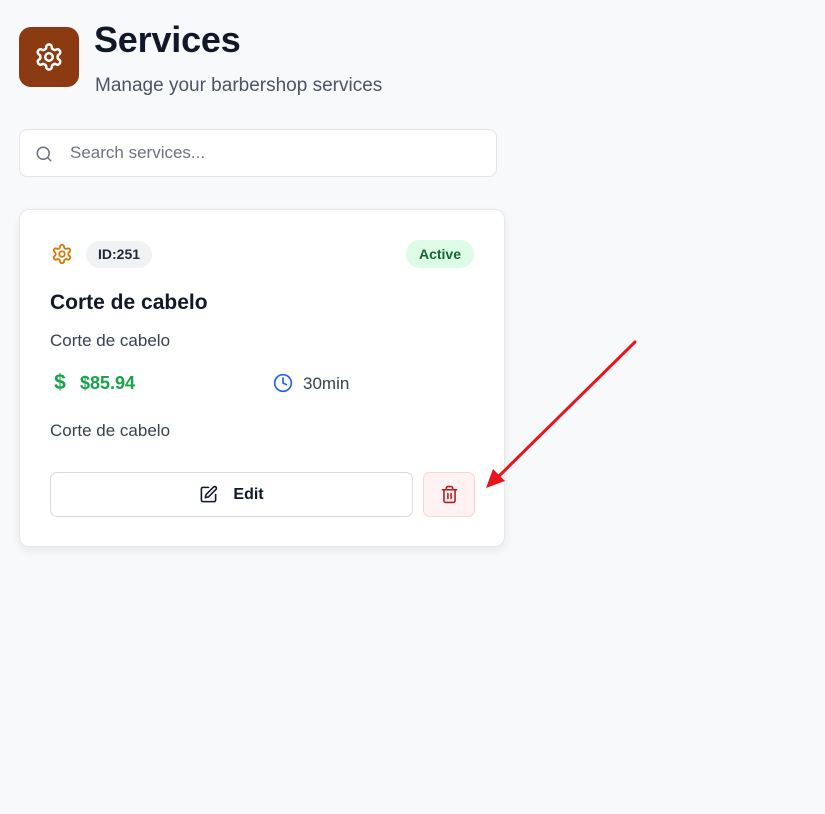  Describe the element at coordinates (283, 383) in the screenshot. I see `clock-icon` at that location.